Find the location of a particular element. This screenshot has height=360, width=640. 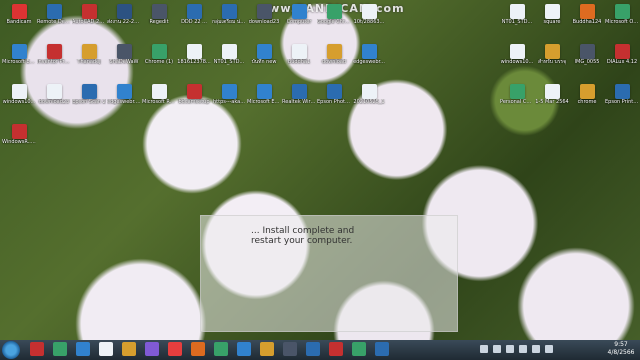

desktop-icon-label: Personal Channel is located at coordinates (517, 102).